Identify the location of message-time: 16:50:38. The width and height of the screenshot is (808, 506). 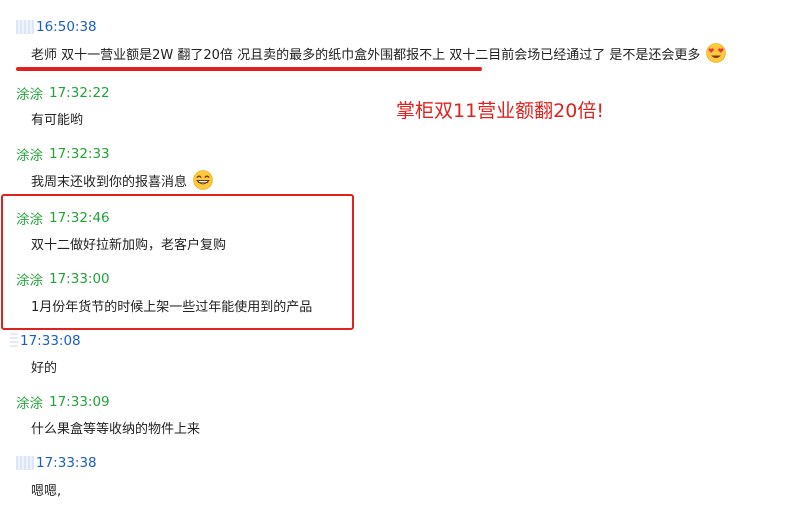
(66, 27).